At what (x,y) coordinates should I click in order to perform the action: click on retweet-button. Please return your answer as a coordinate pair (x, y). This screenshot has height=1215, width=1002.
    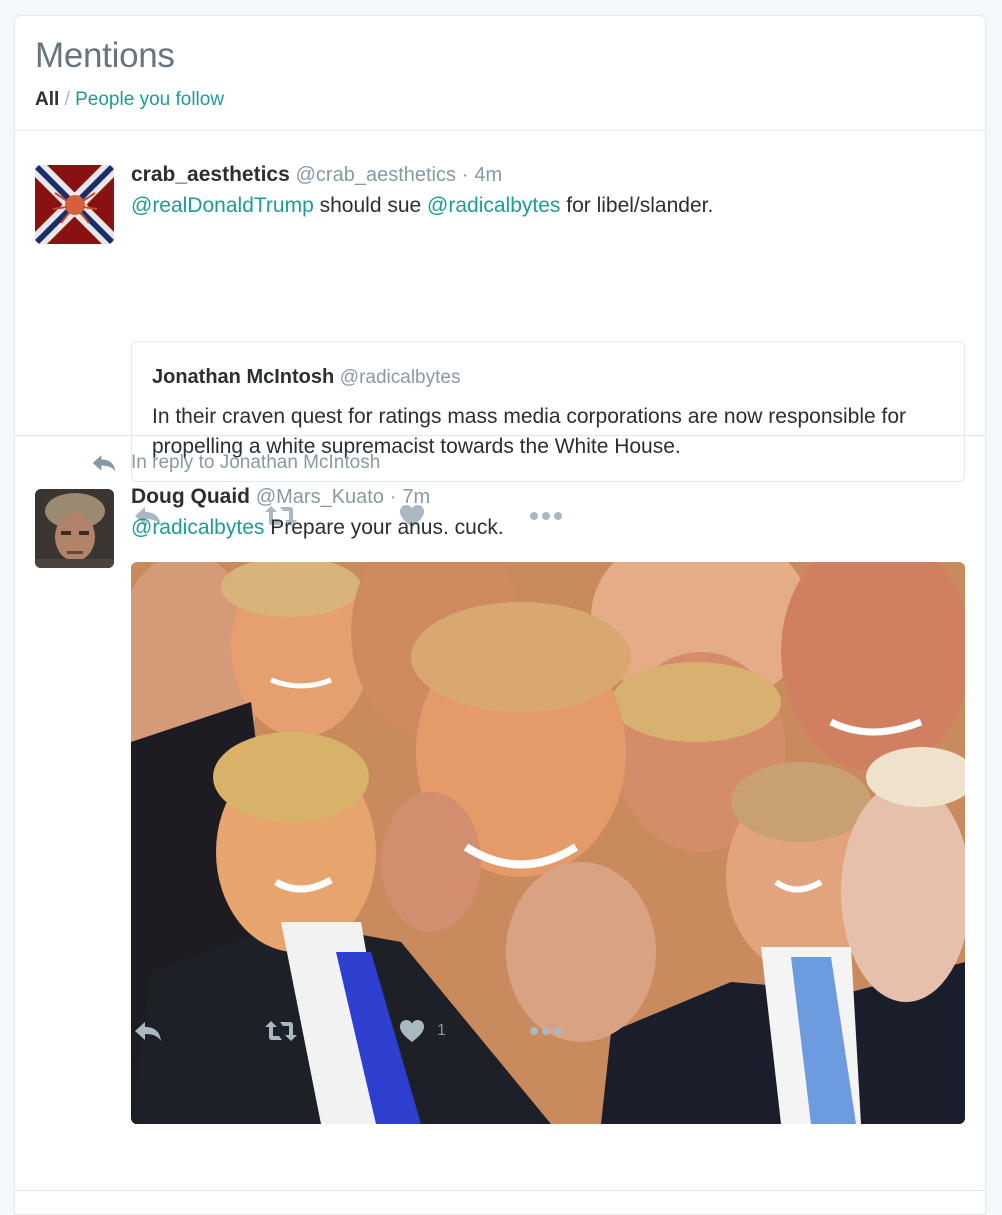
    Looking at the image, I should click on (281, 1031).